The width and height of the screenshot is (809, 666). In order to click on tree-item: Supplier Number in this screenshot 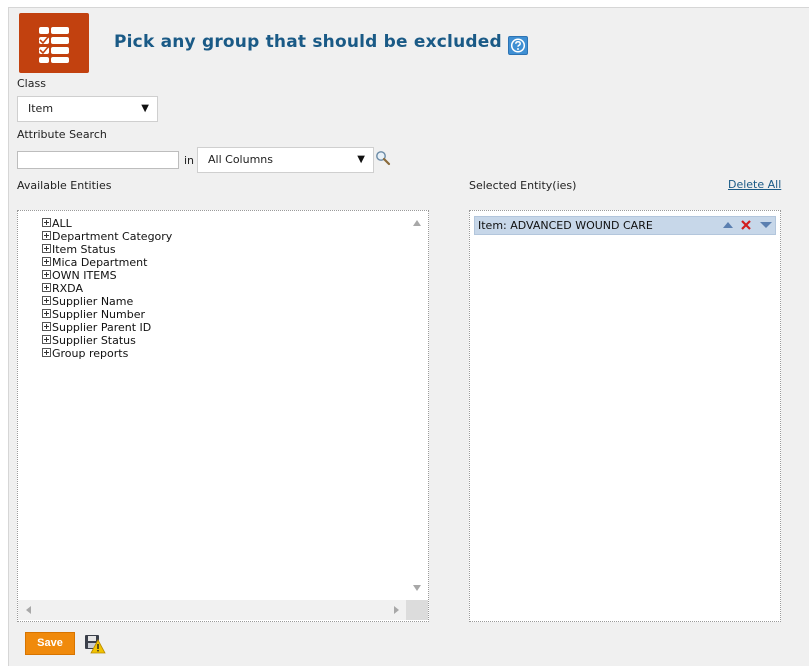, I will do `click(93, 314)`.